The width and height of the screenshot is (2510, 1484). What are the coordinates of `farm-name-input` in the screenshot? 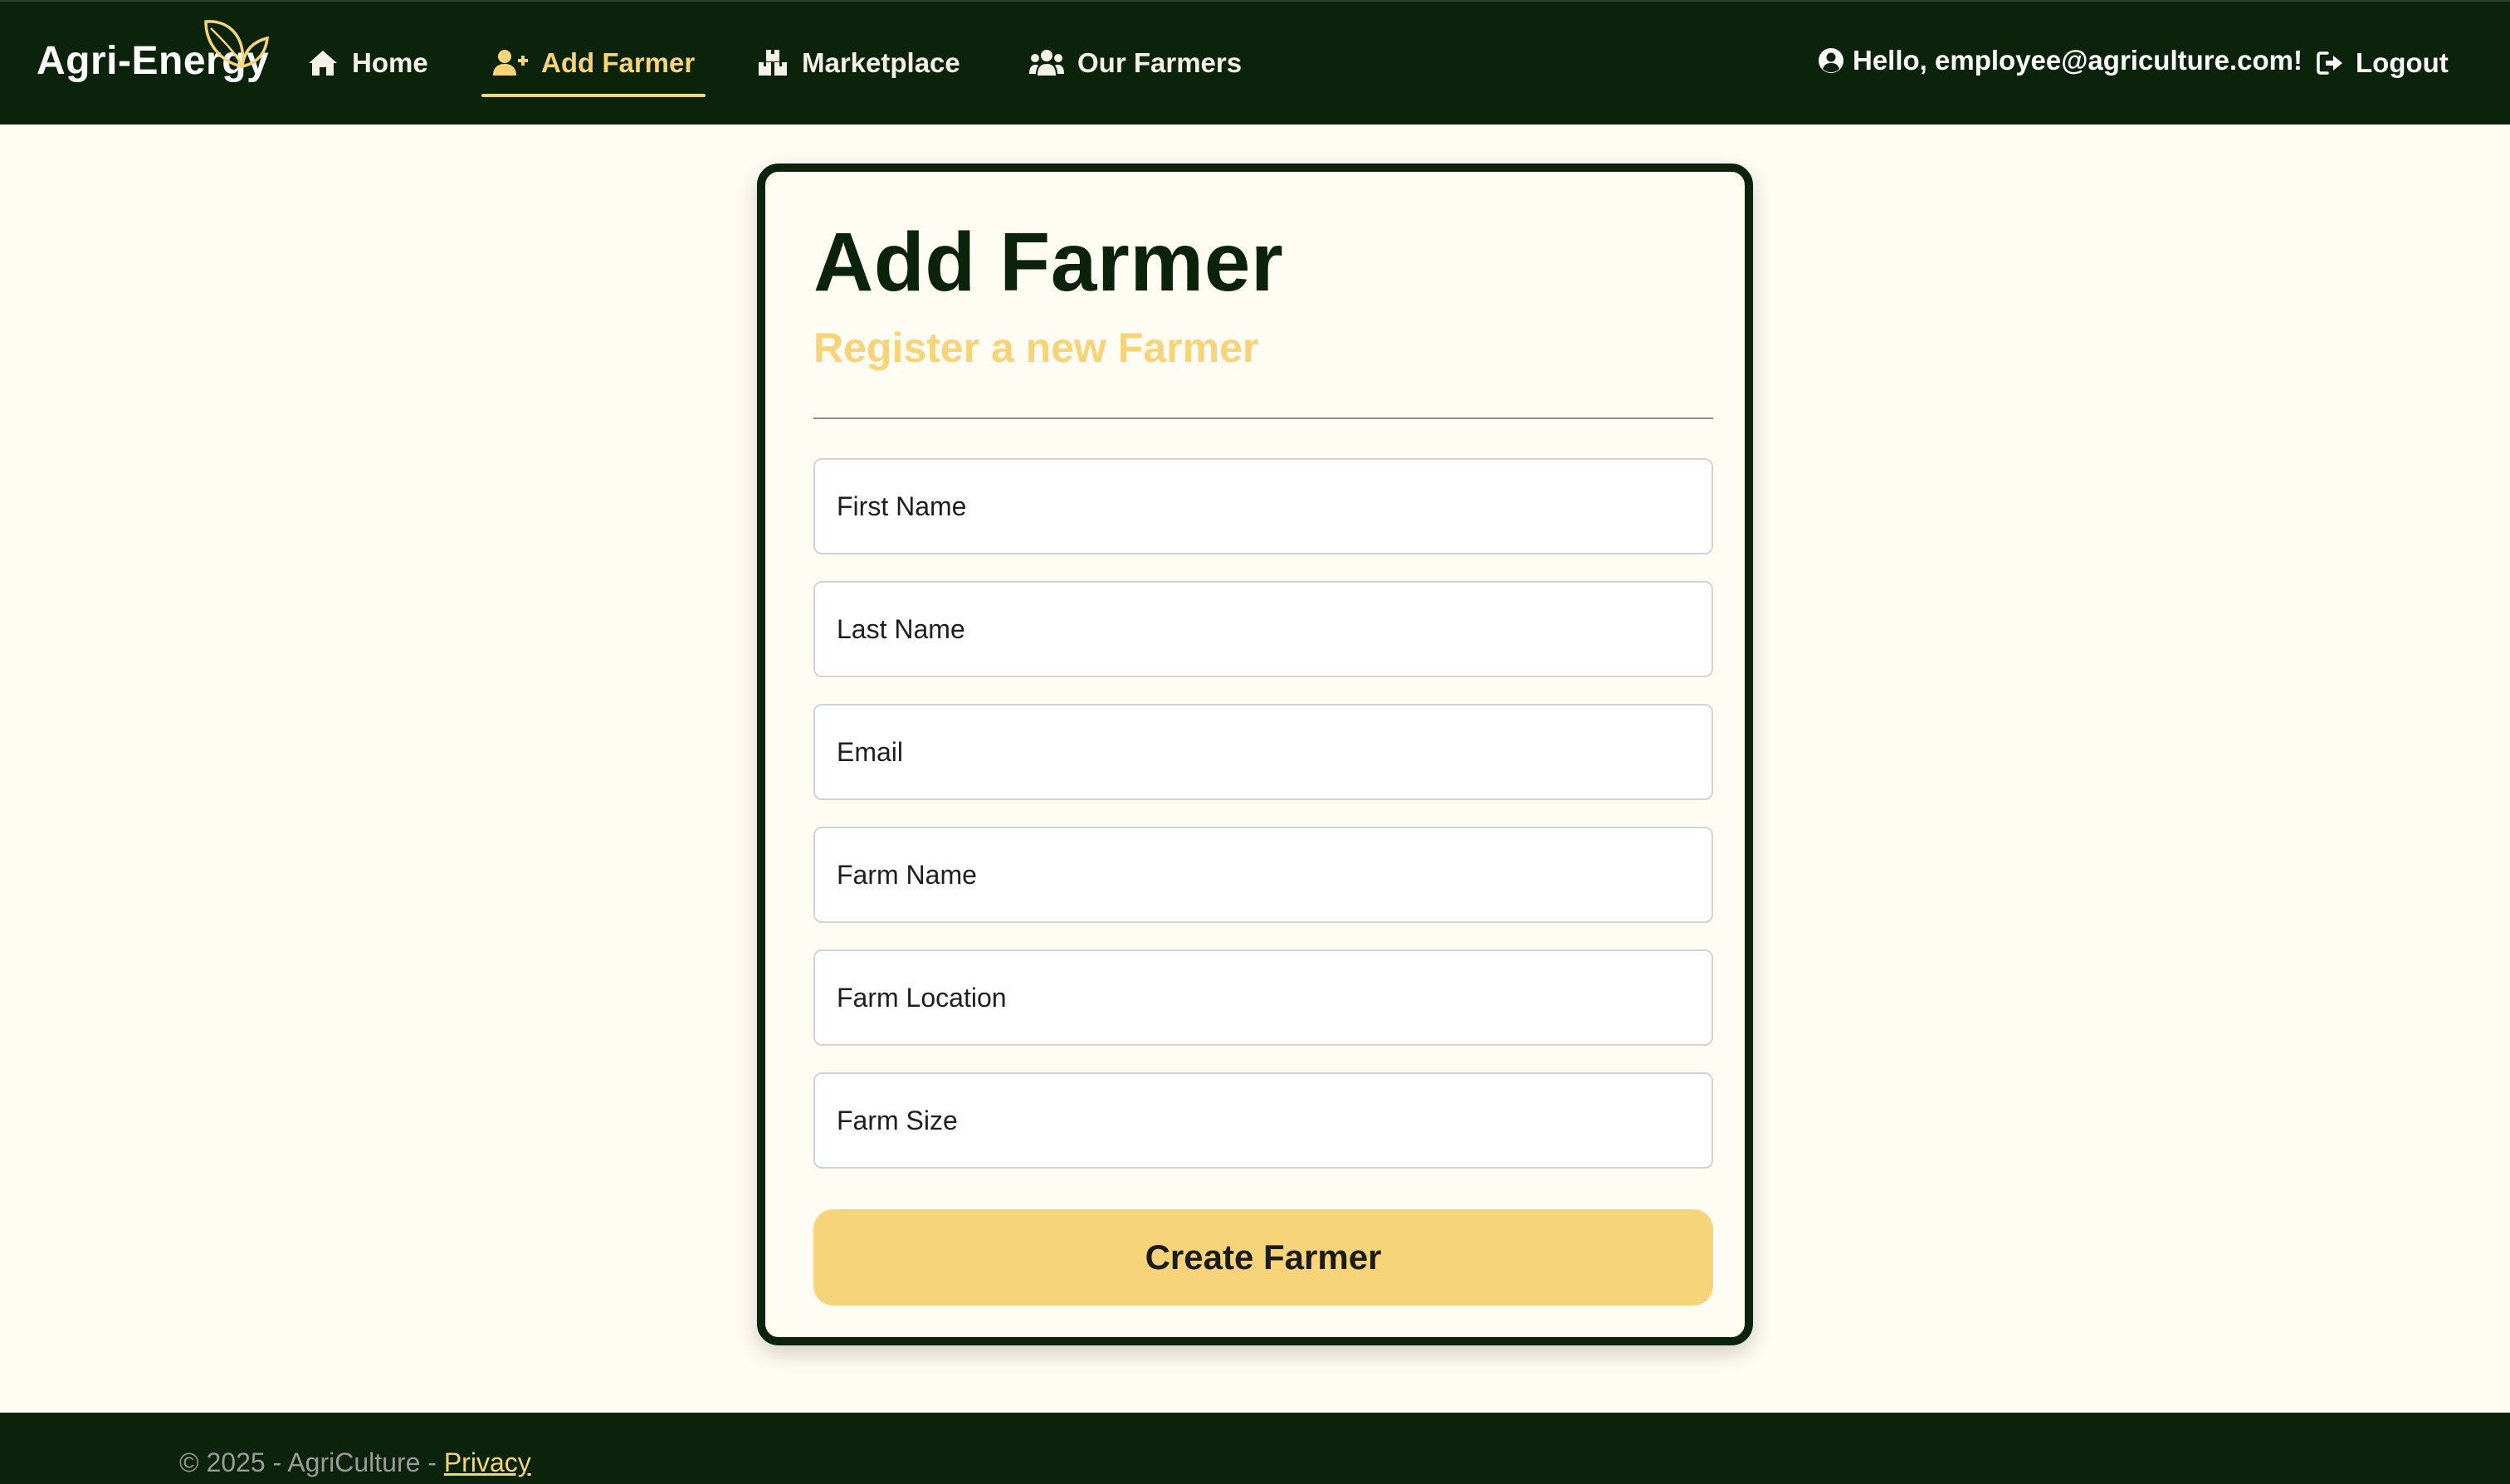 It's located at (1263, 875).